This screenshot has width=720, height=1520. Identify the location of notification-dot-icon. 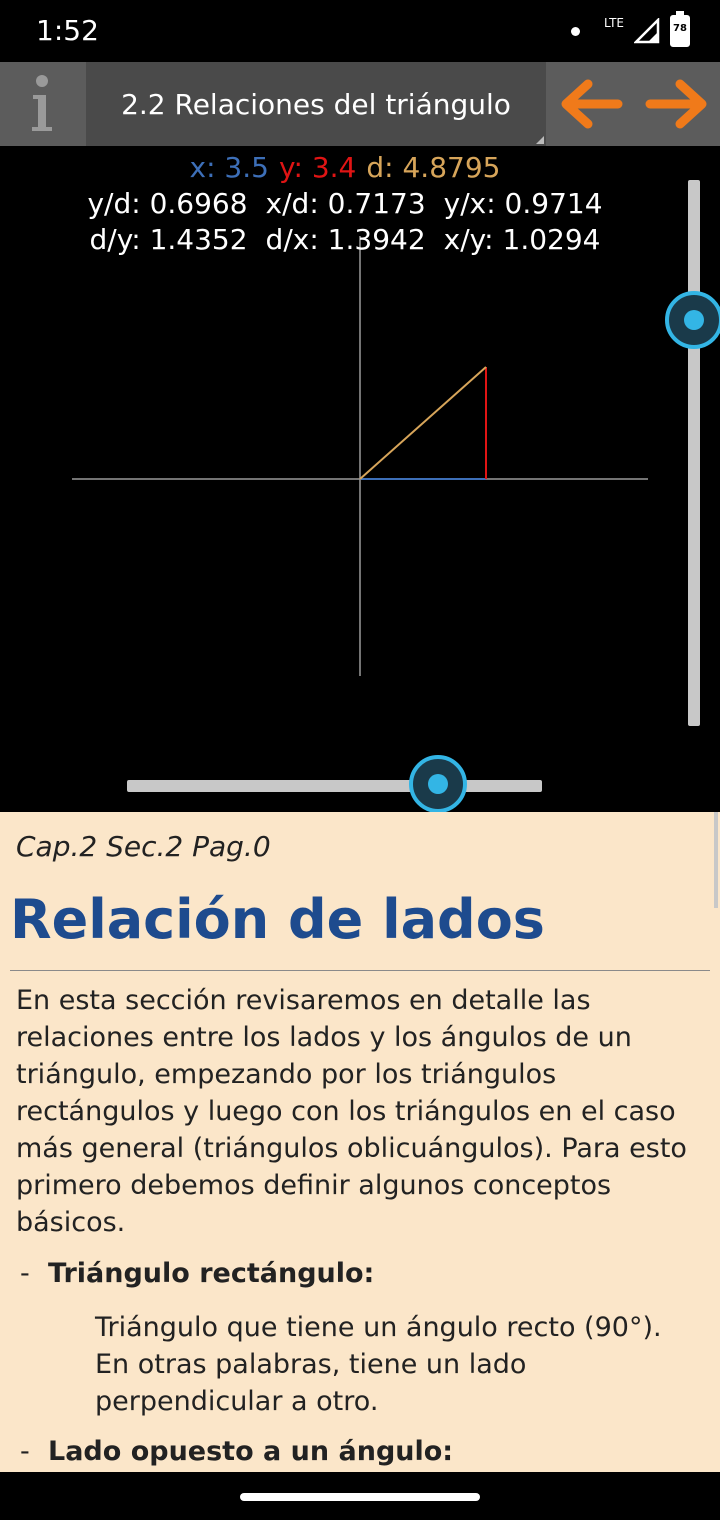
(576, 31).